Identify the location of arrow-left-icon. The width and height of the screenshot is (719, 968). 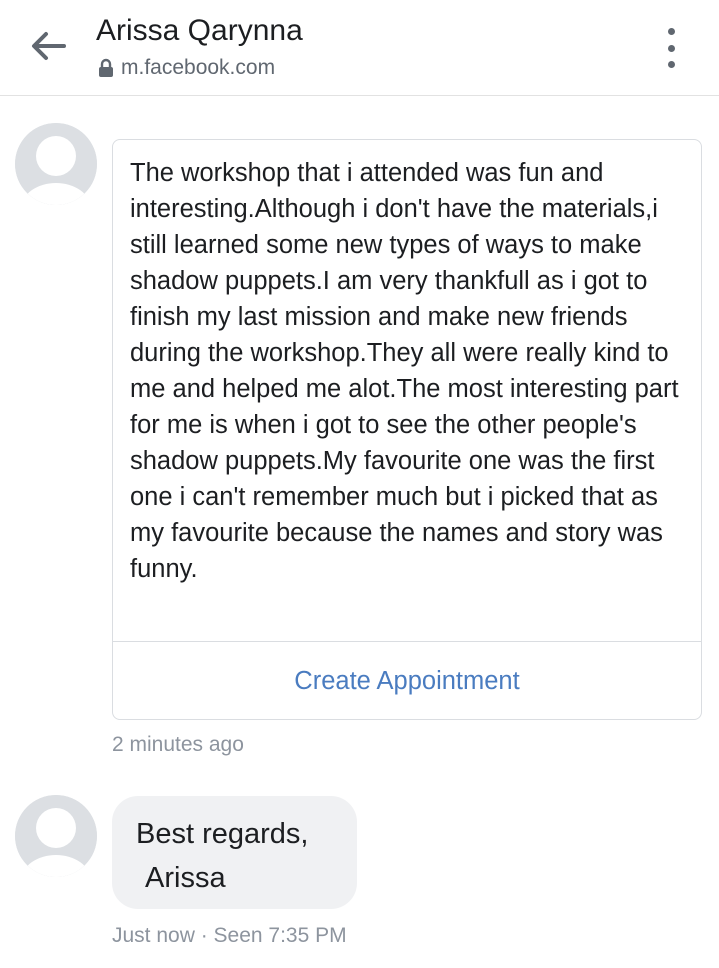
(49, 46).